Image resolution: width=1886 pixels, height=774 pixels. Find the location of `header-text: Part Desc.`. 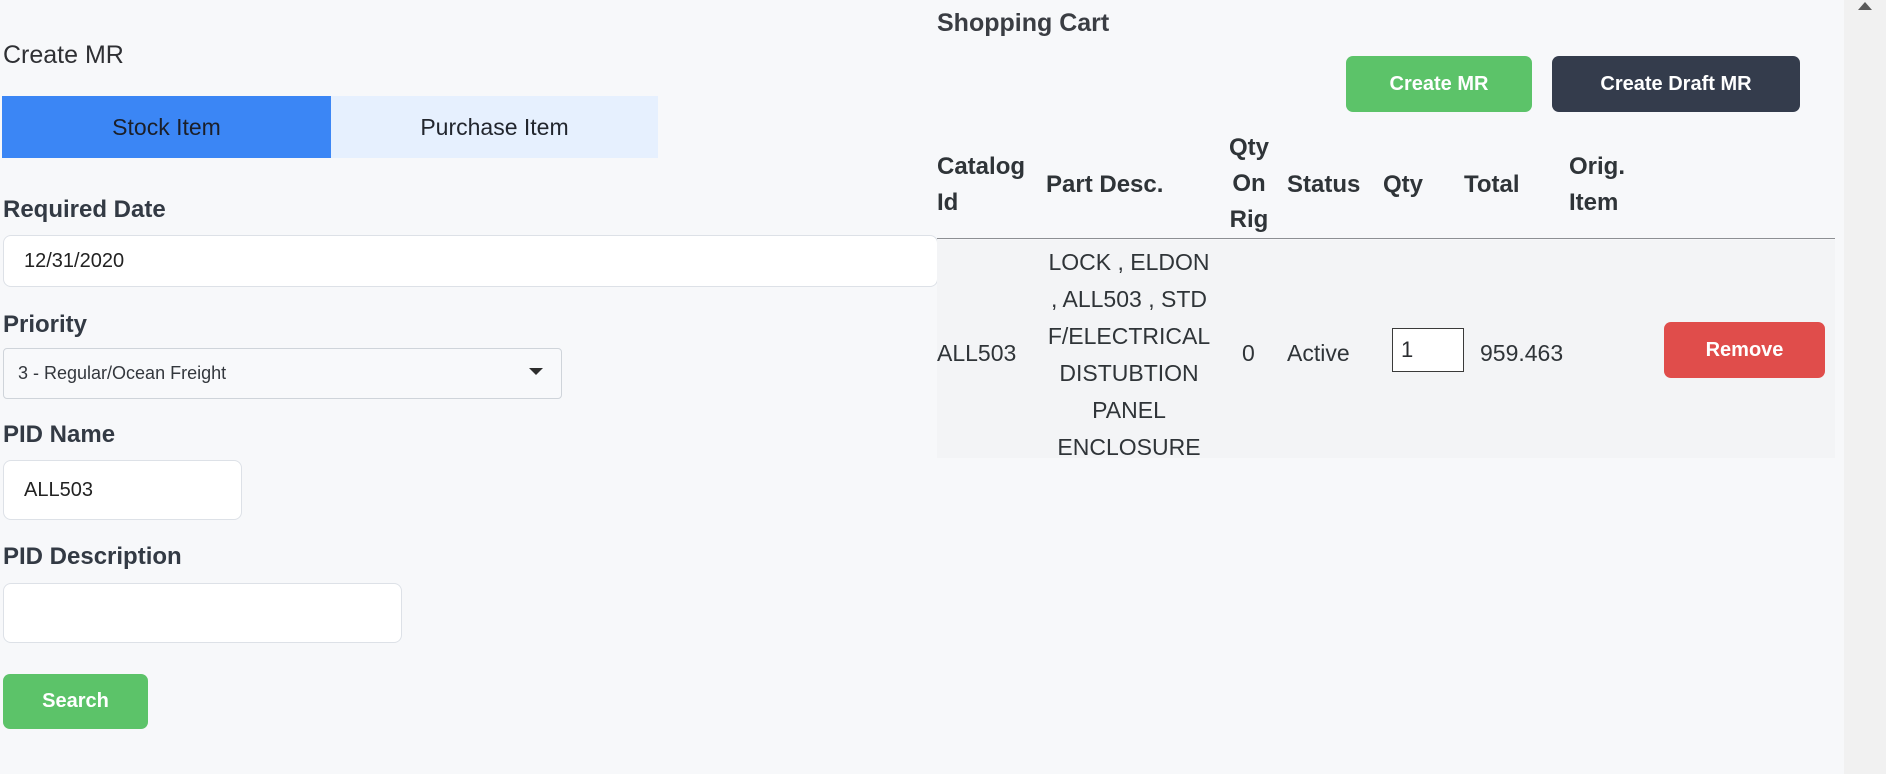

header-text: Part Desc. is located at coordinates (1105, 184).